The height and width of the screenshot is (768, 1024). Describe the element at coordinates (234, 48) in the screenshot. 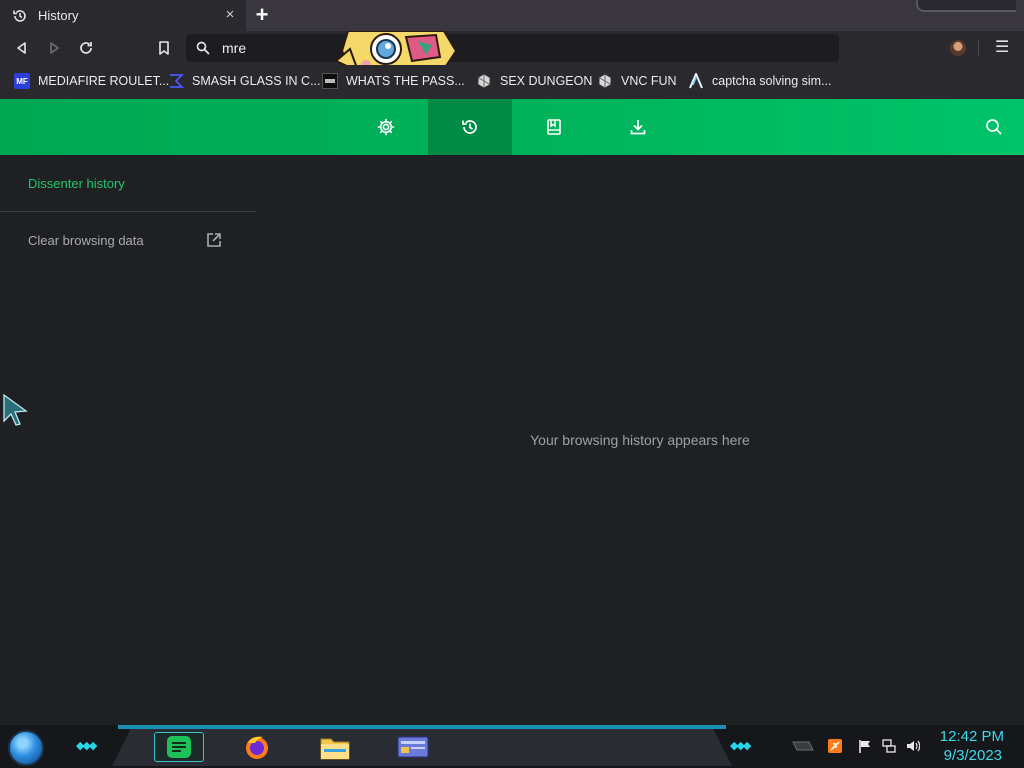

I see `address-input: mre` at that location.